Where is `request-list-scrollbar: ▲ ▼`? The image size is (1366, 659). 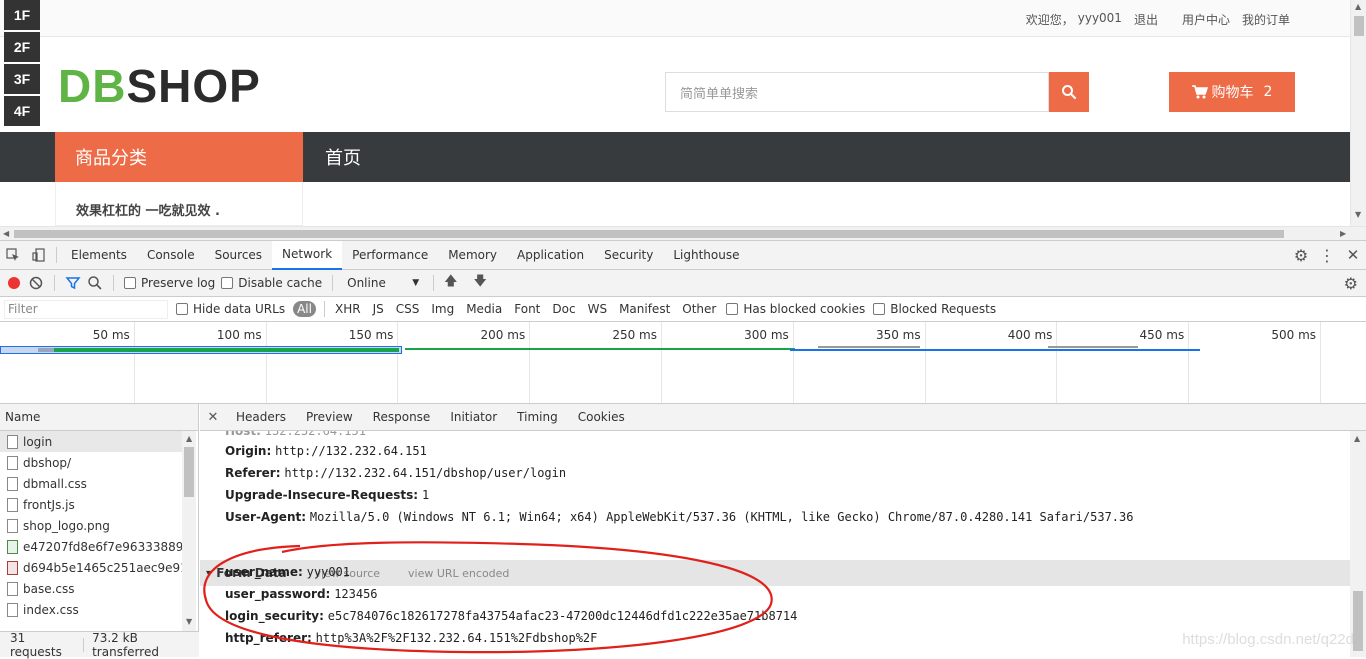 request-list-scrollbar: ▲ ▼ is located at coordinates (189, 531).